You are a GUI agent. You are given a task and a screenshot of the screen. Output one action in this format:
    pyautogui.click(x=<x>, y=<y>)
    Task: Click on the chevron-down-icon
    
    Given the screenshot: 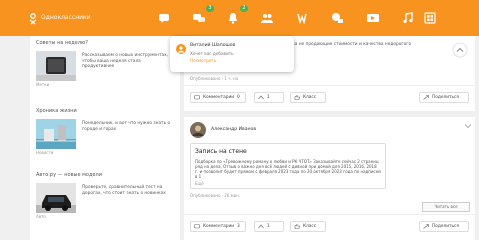 What is the action you would take?
    pyautogui.click(x=468, y=126)
    